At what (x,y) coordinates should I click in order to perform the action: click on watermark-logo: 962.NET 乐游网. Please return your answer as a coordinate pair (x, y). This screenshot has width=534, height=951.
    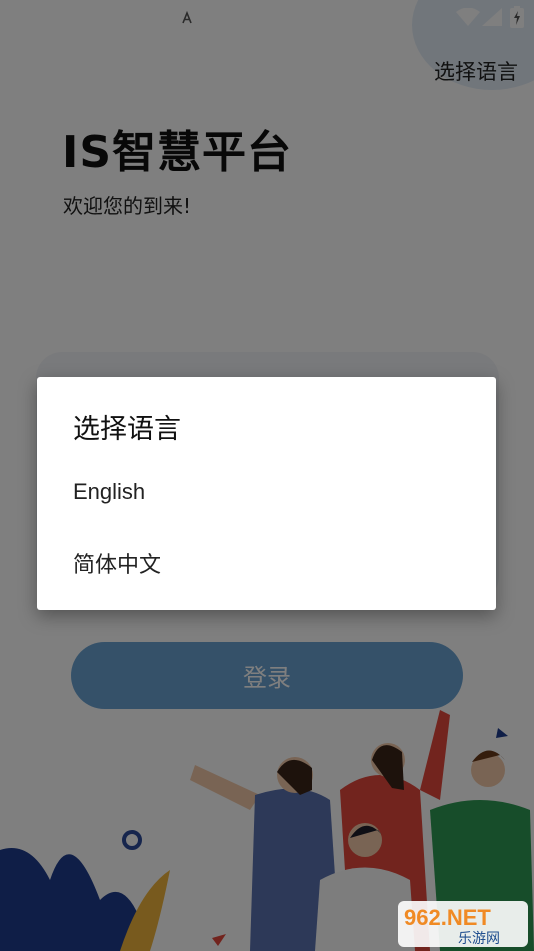
    Looking at the image, I should click on (463, 924).